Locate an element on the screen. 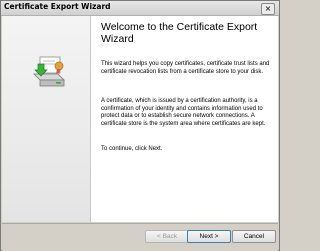  close-icon: × is located at coordinates (268, 8).